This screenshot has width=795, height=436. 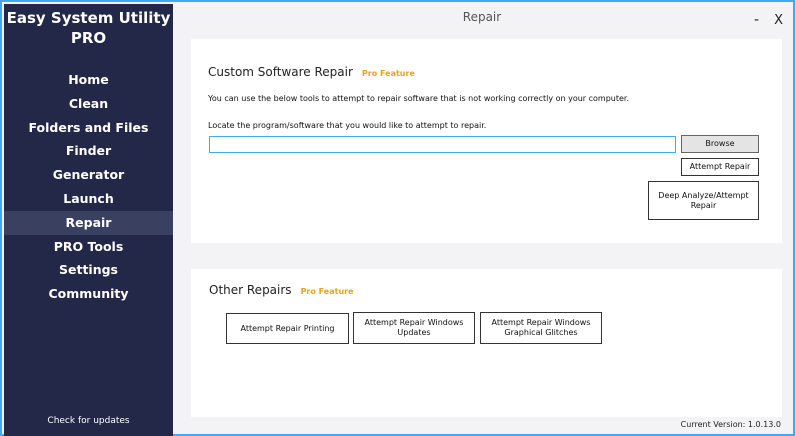 I want to click on sidebar-item-community: Community, so click(x=88, y=294).